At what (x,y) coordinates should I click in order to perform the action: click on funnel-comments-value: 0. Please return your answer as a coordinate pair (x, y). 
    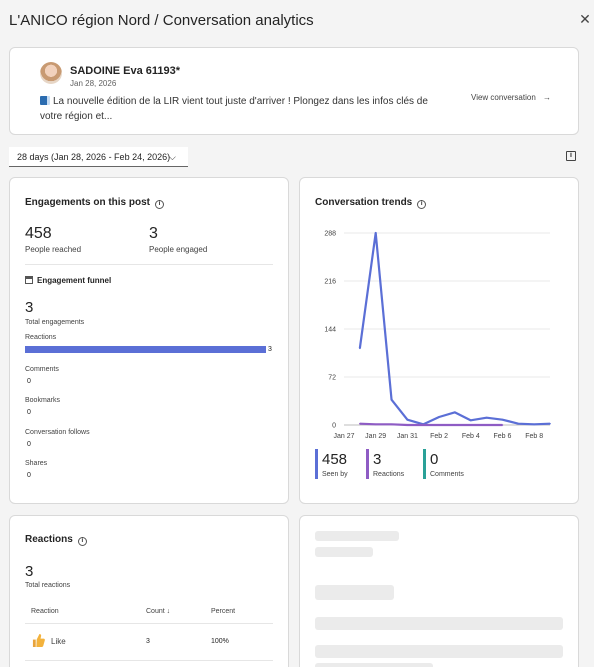
    Looking at the image, I should click on (29, 381).